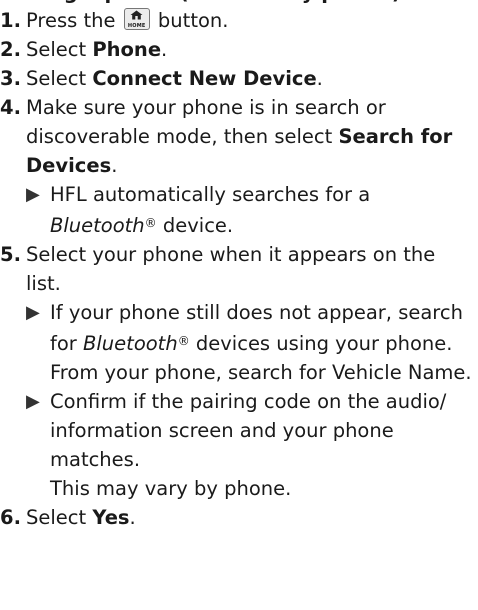 The height and width of the screenshot is (610, 478). I want to click on menu-option-connect-new-device: Connect New Device, so click(204, 78).